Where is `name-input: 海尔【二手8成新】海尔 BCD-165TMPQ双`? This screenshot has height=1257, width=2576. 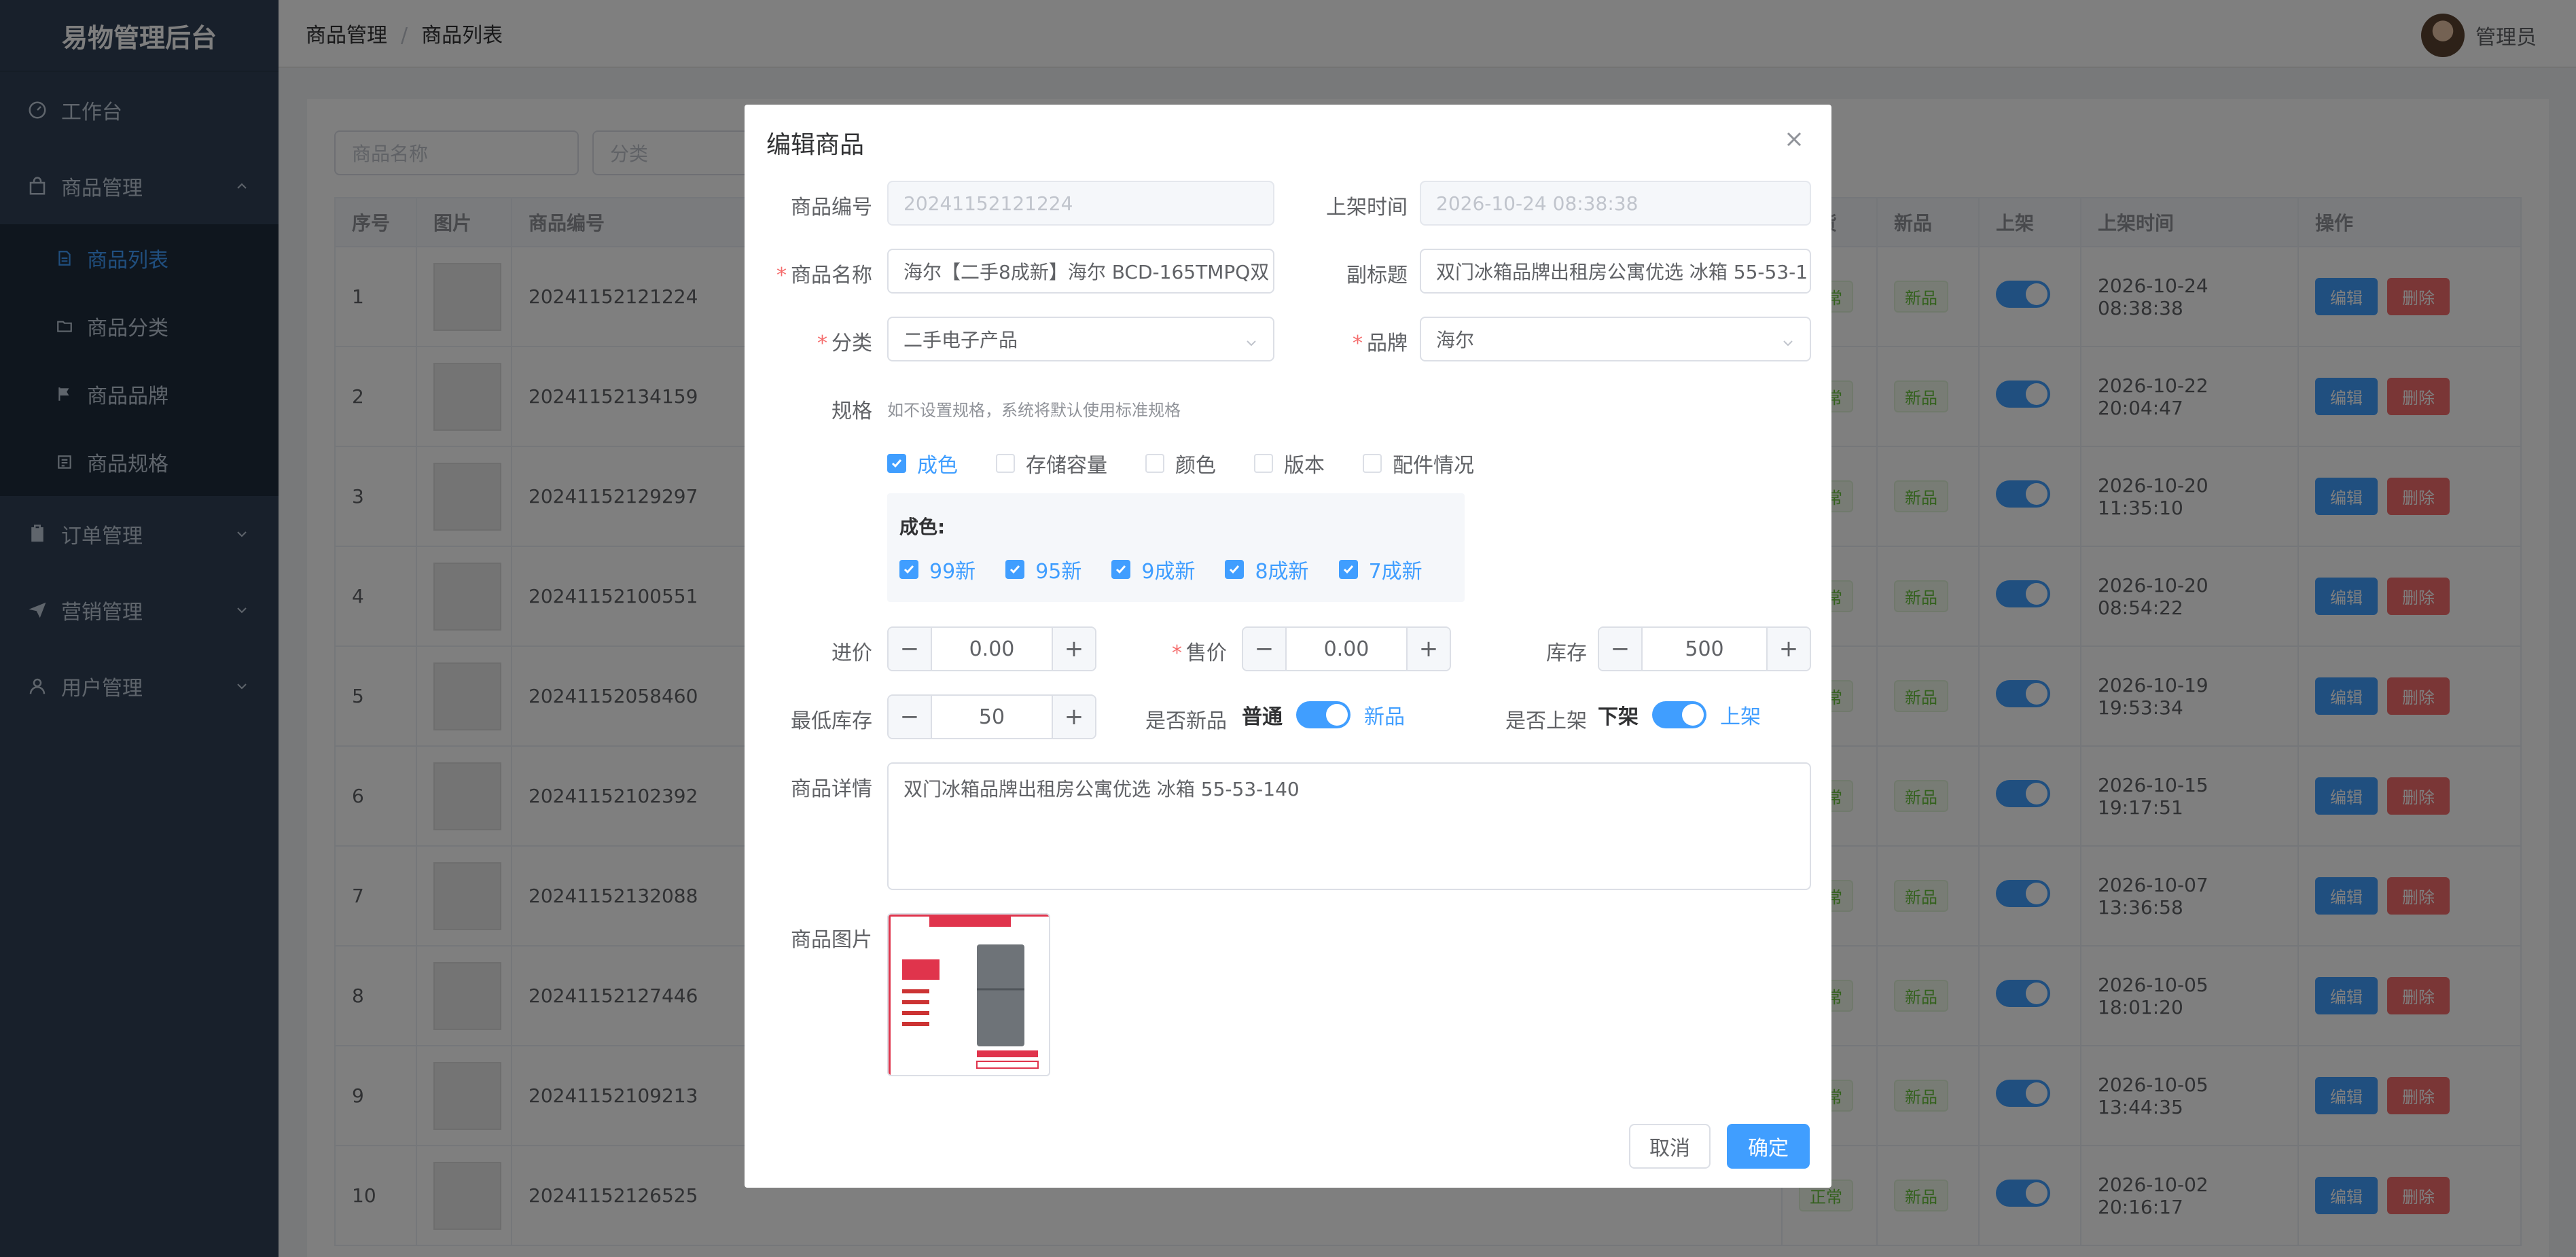 name-input: 海尔【二手8成新】海尔 BCD-165TMPQ双 is located at coordinates (1080, 271).